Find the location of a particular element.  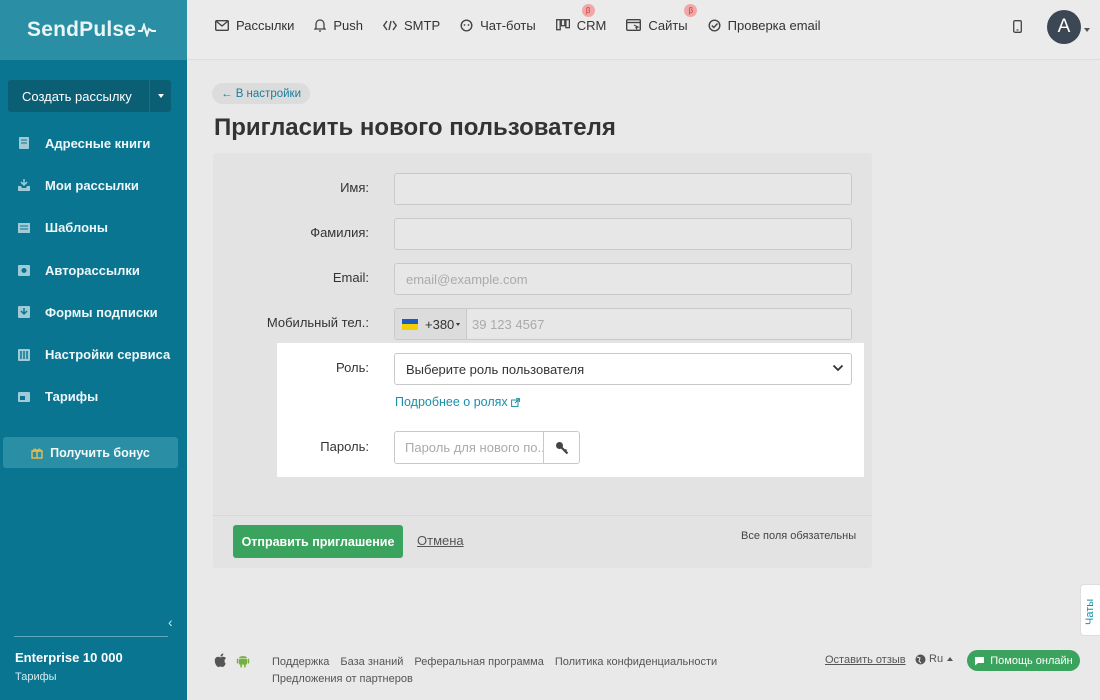

create-campaign-button: Создать рассылку is located at coordinates (78, 96).